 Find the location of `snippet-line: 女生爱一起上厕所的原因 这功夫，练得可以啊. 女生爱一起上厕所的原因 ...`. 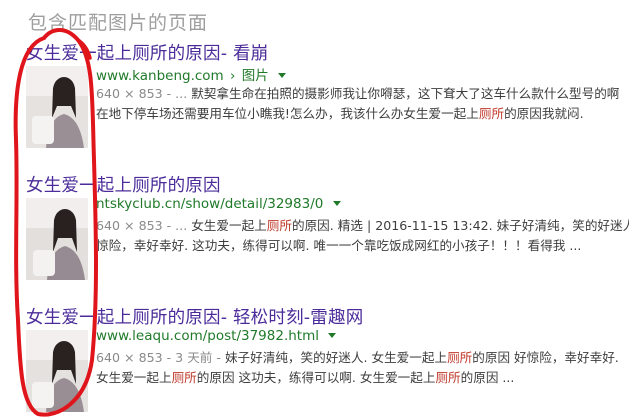

snippet-line: 女生爱一起上厕所的原因 这功夫，练得可以啊. 女生爱一起上厕所的原因 ... is located at coordinates (362, 378).